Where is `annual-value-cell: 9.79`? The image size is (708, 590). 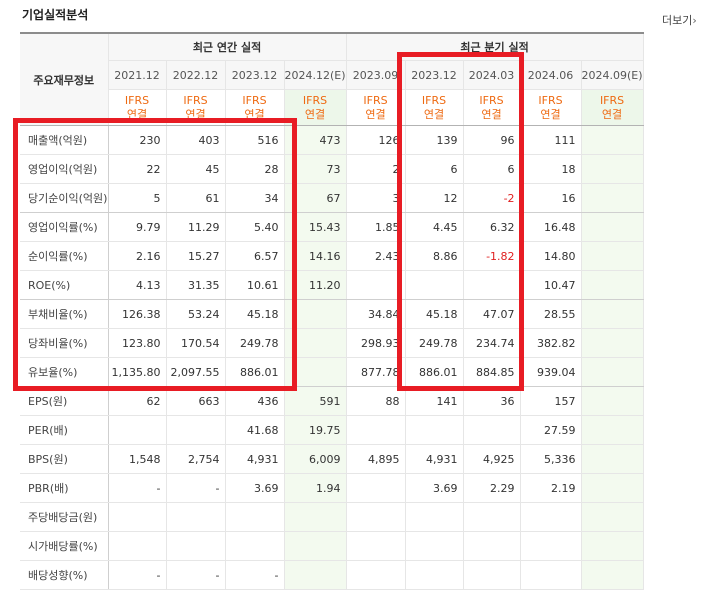 annual-value-cell: 9.79 is located at coordinates (137, 227).